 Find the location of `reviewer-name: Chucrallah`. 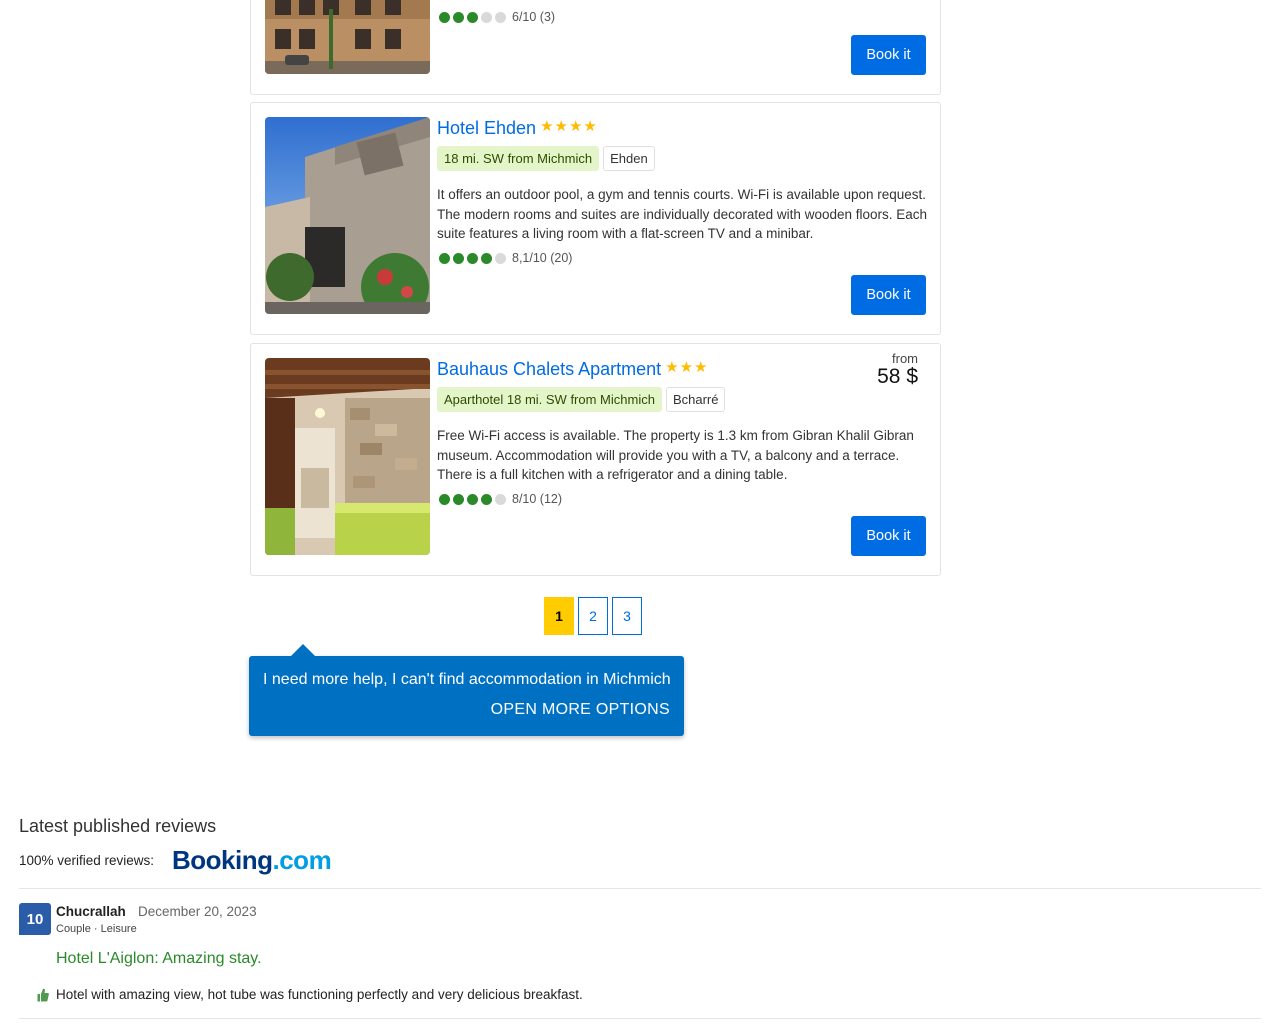

reviewer-name: Chucrallah is located at coordinates (91, 911).